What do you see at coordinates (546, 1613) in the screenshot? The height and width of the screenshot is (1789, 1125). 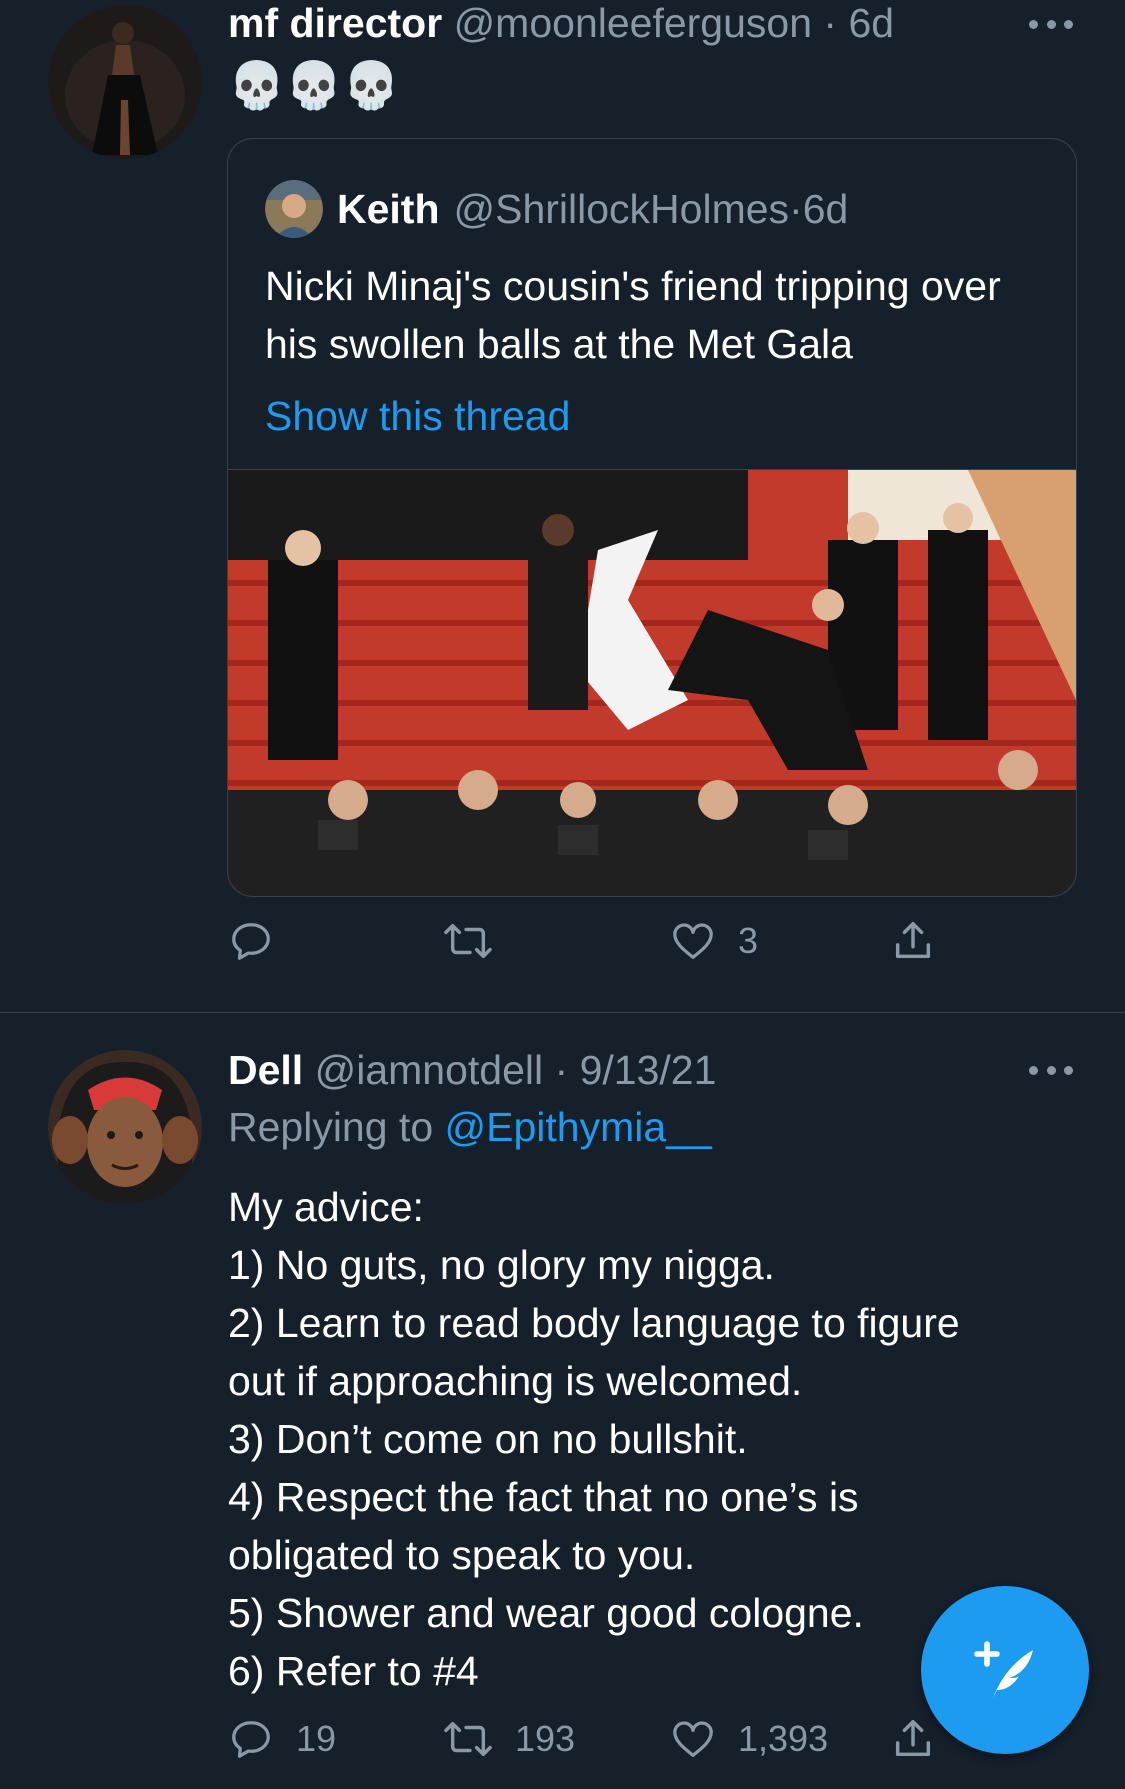 I see `tweet-text-line: 5) Shower and wear good cologne.` at bounding box center [546, 1613].